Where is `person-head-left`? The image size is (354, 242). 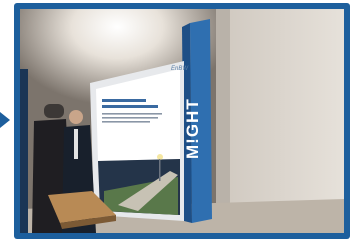 person-head-left is located at coordinates (54, 111).